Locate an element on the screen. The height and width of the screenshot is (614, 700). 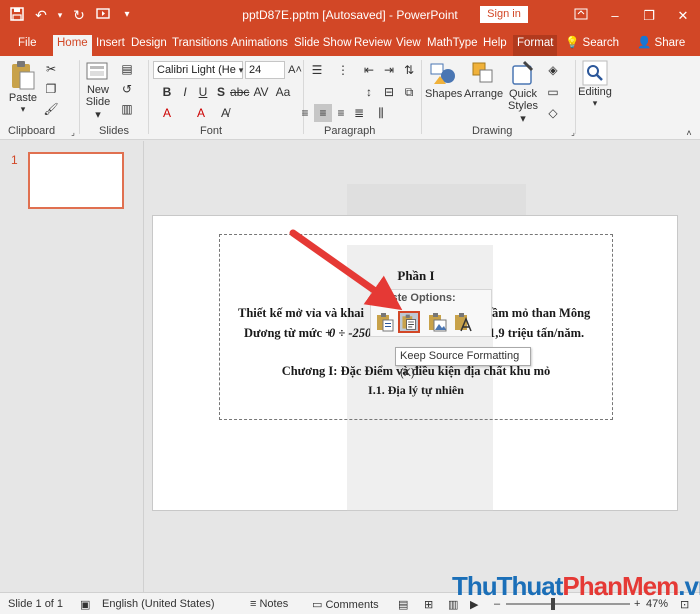
arrange-icon is located at coordinates (482, 72).